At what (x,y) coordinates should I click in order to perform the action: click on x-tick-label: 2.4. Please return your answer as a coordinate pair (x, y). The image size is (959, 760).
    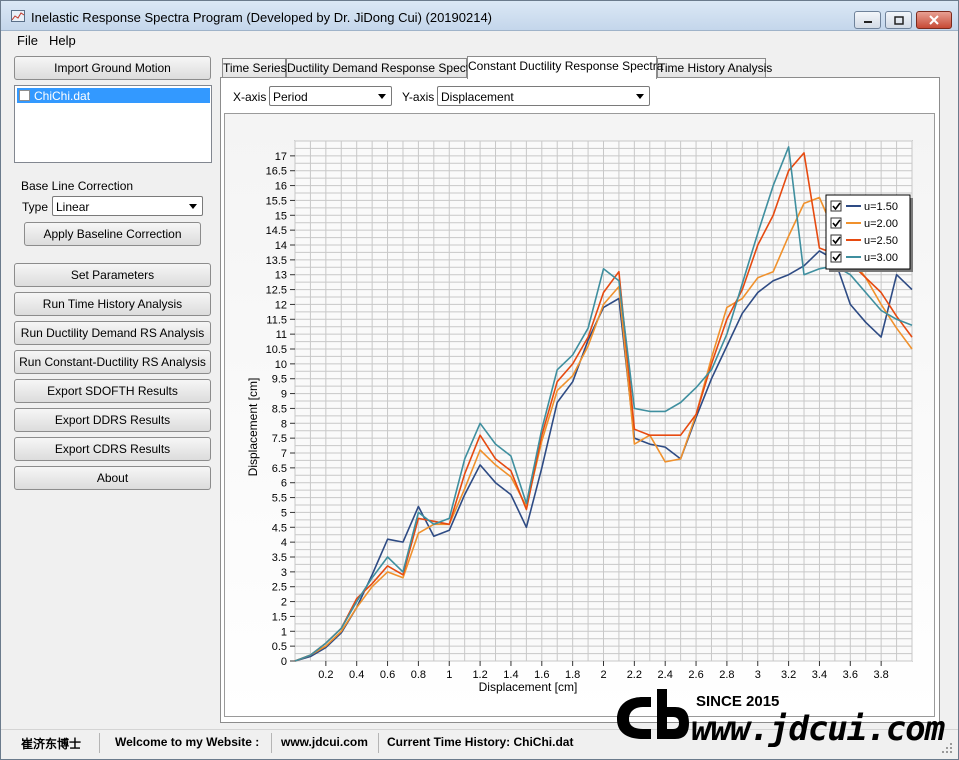
    Looking at the image, I should click on (665, 675).